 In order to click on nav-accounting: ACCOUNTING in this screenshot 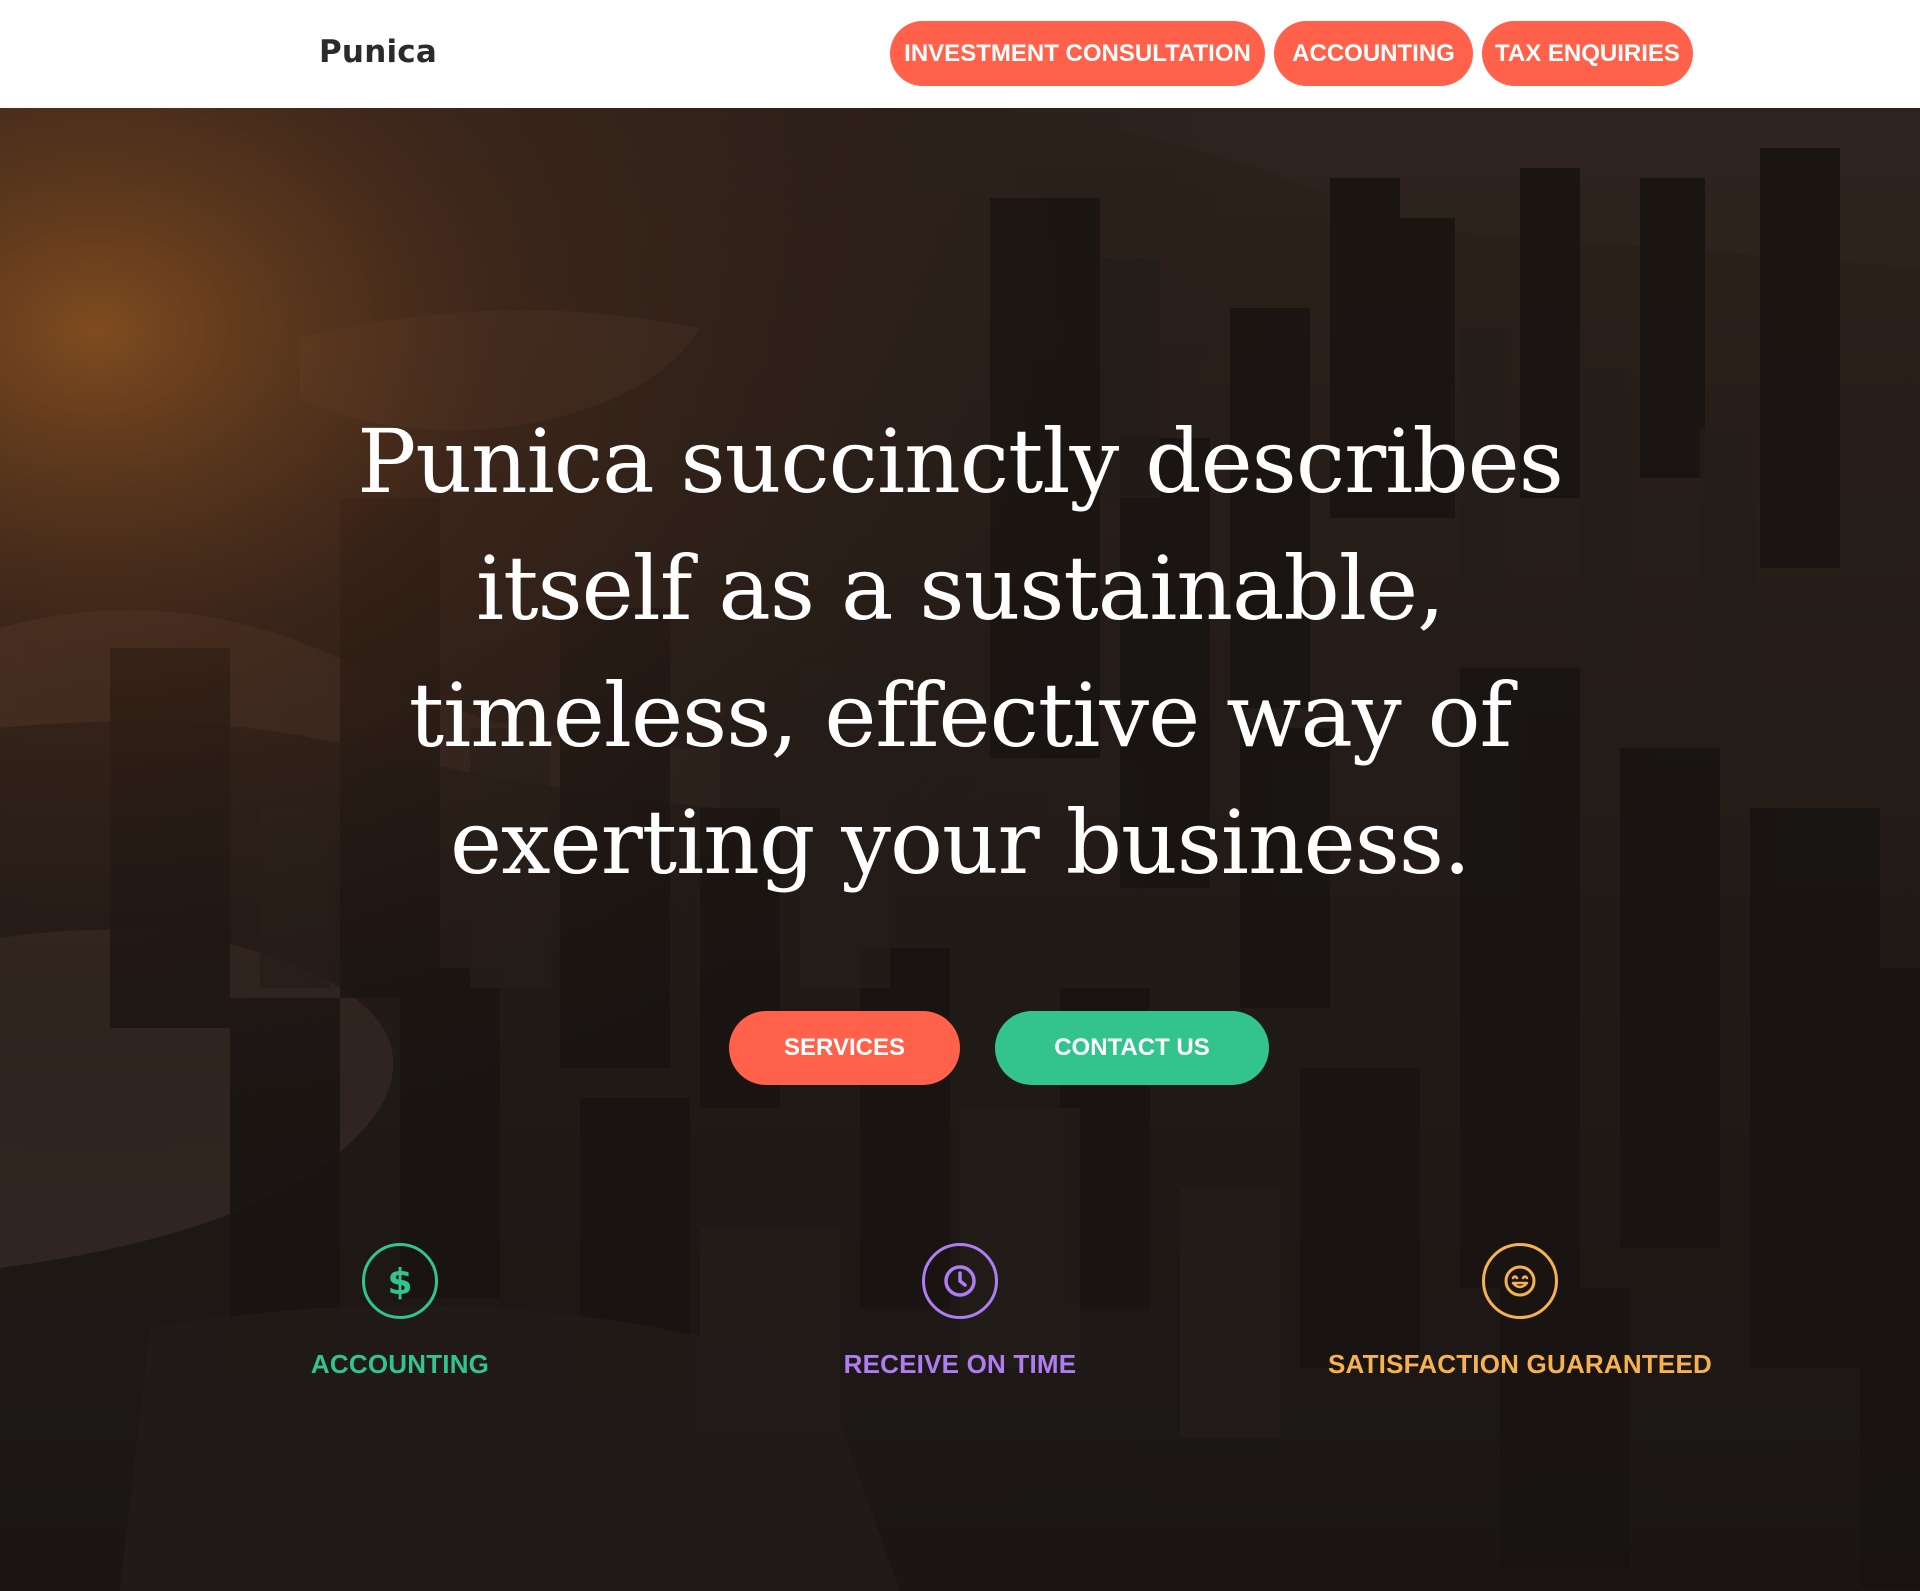, I will do `click(1373, 53)`.